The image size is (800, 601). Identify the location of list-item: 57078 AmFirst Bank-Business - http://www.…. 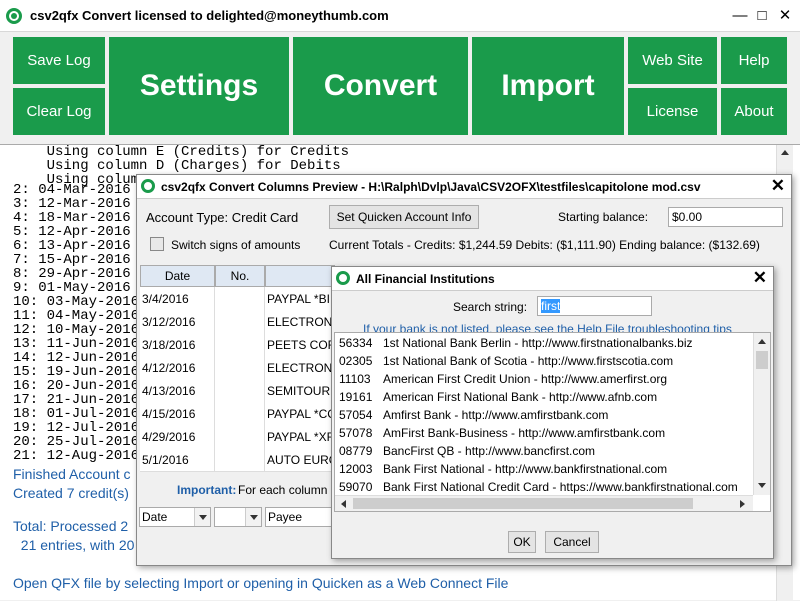
(502, 433).